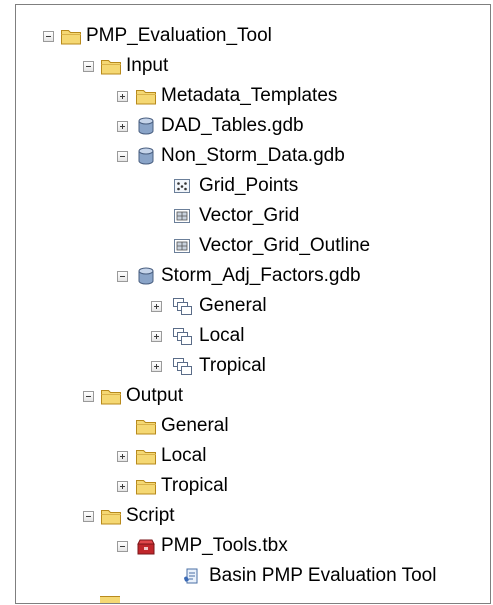  What do you see at coordinates (147, 65) in the screenshot?
I see `tree-node-label: Input` at bounding box center [147, 65].